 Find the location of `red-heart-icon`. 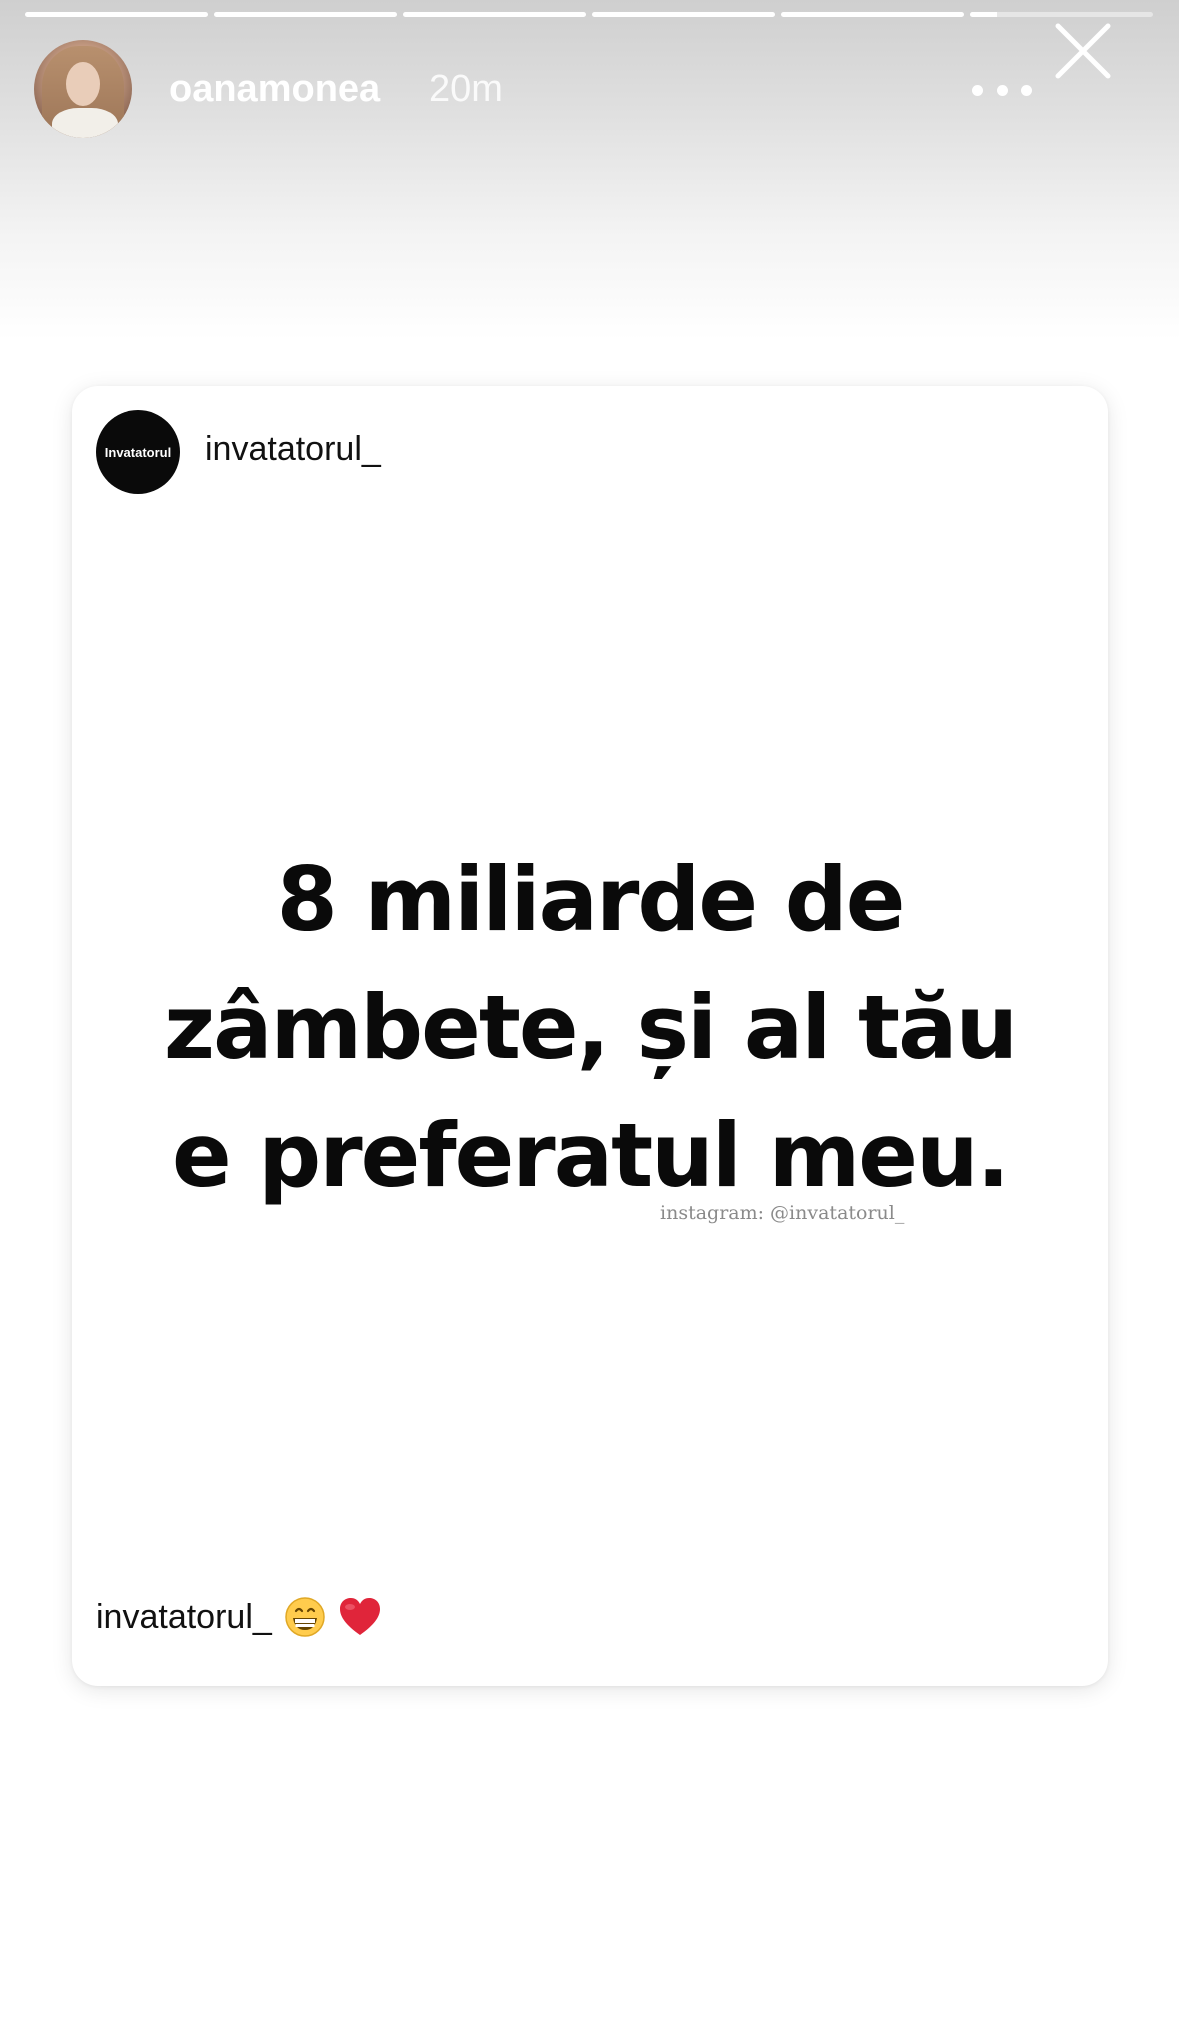

red-heart-icon is located at coordinates (359, 1616).